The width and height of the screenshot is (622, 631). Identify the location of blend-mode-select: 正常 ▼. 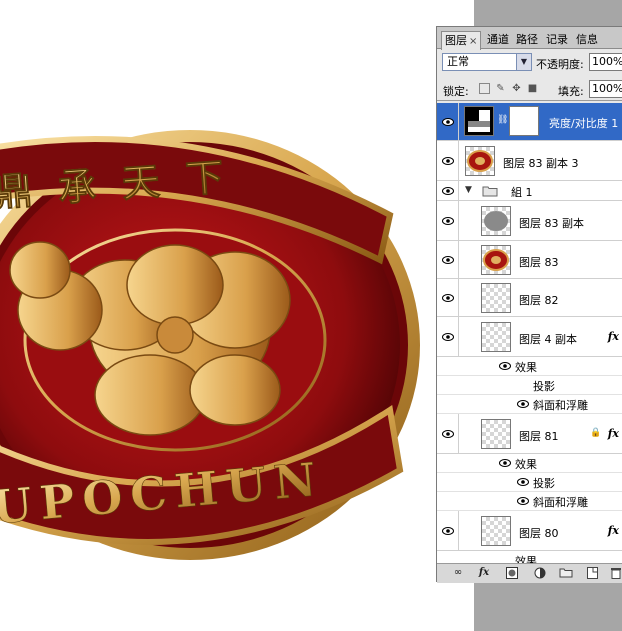
(487, 62).